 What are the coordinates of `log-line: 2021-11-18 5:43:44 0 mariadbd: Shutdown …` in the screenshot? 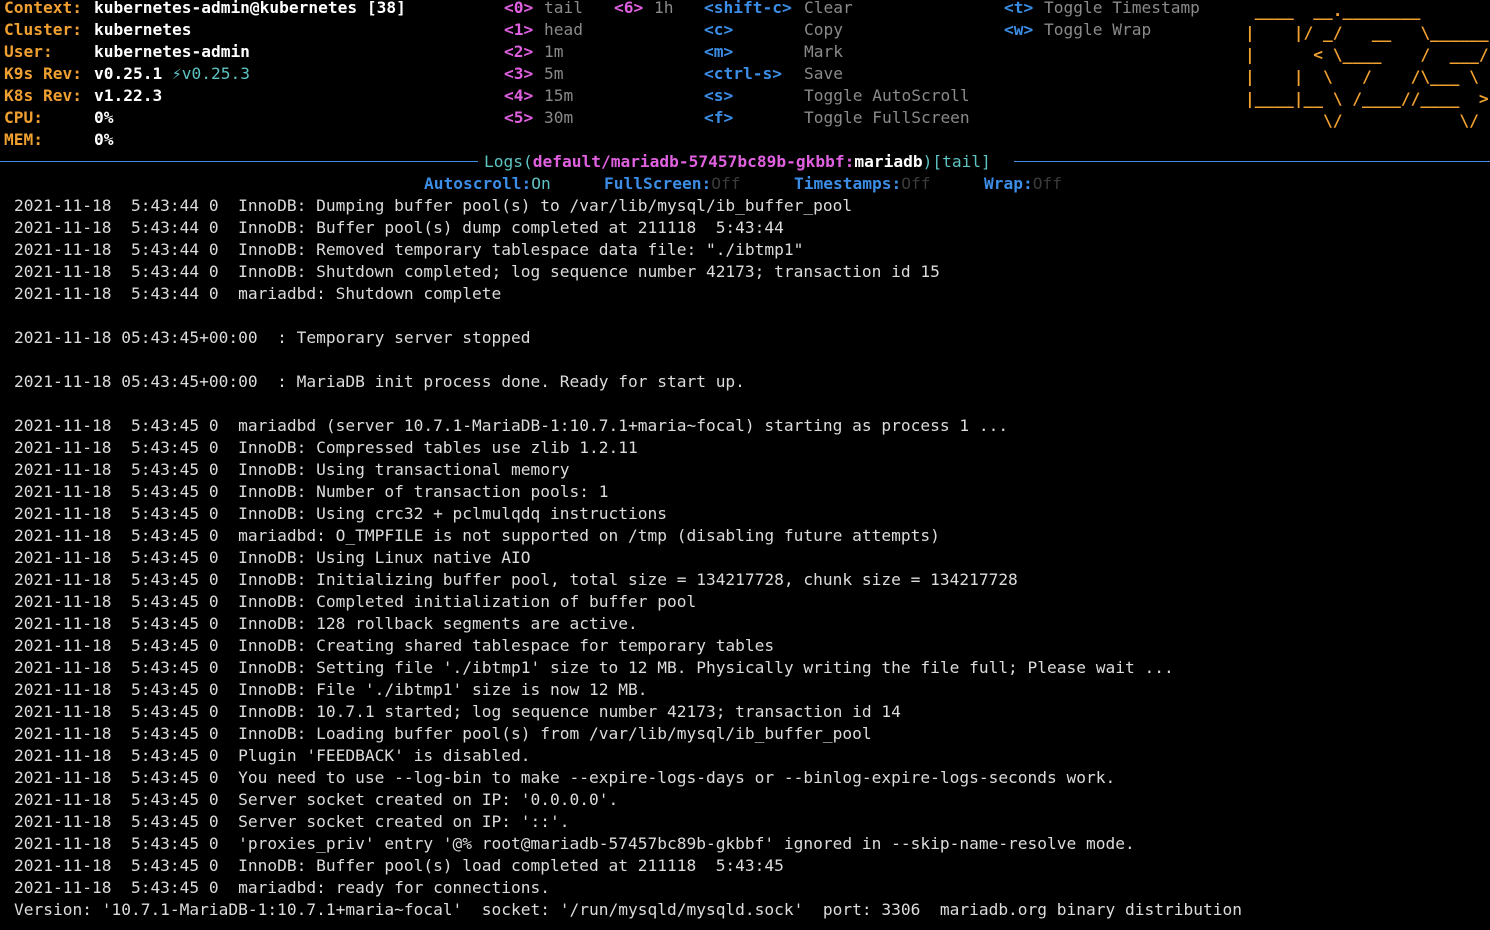 It's located at (258, 293).